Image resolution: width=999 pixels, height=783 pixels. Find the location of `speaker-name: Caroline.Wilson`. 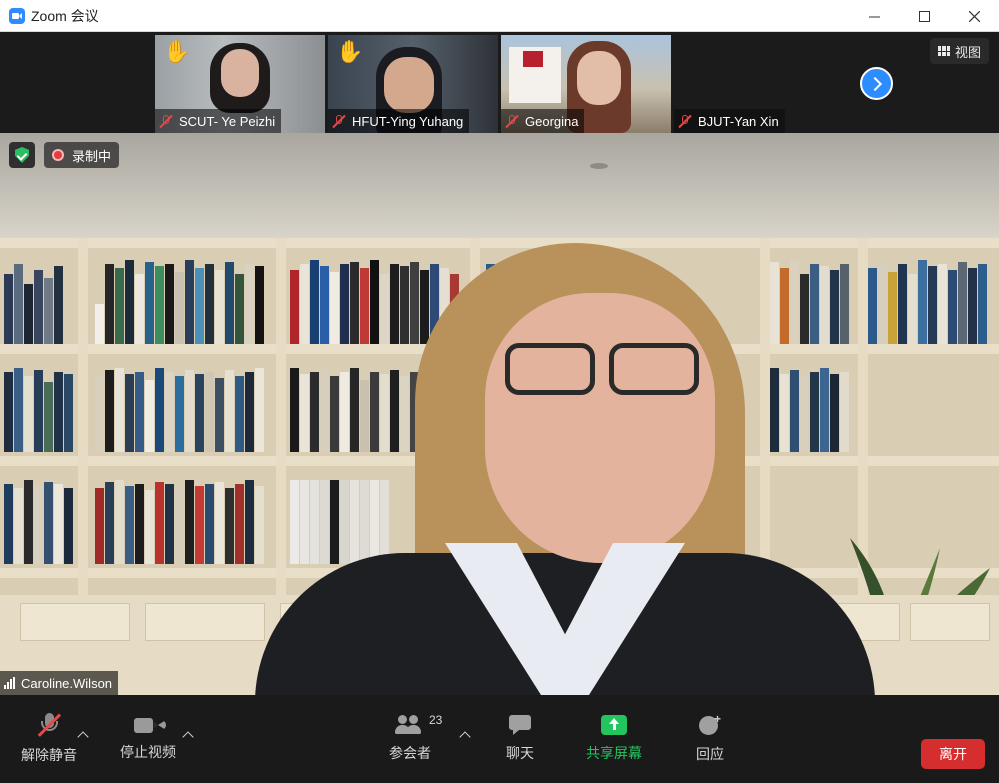

speaker-name: Caroline.Wilson is located at coordinates (67, 683).